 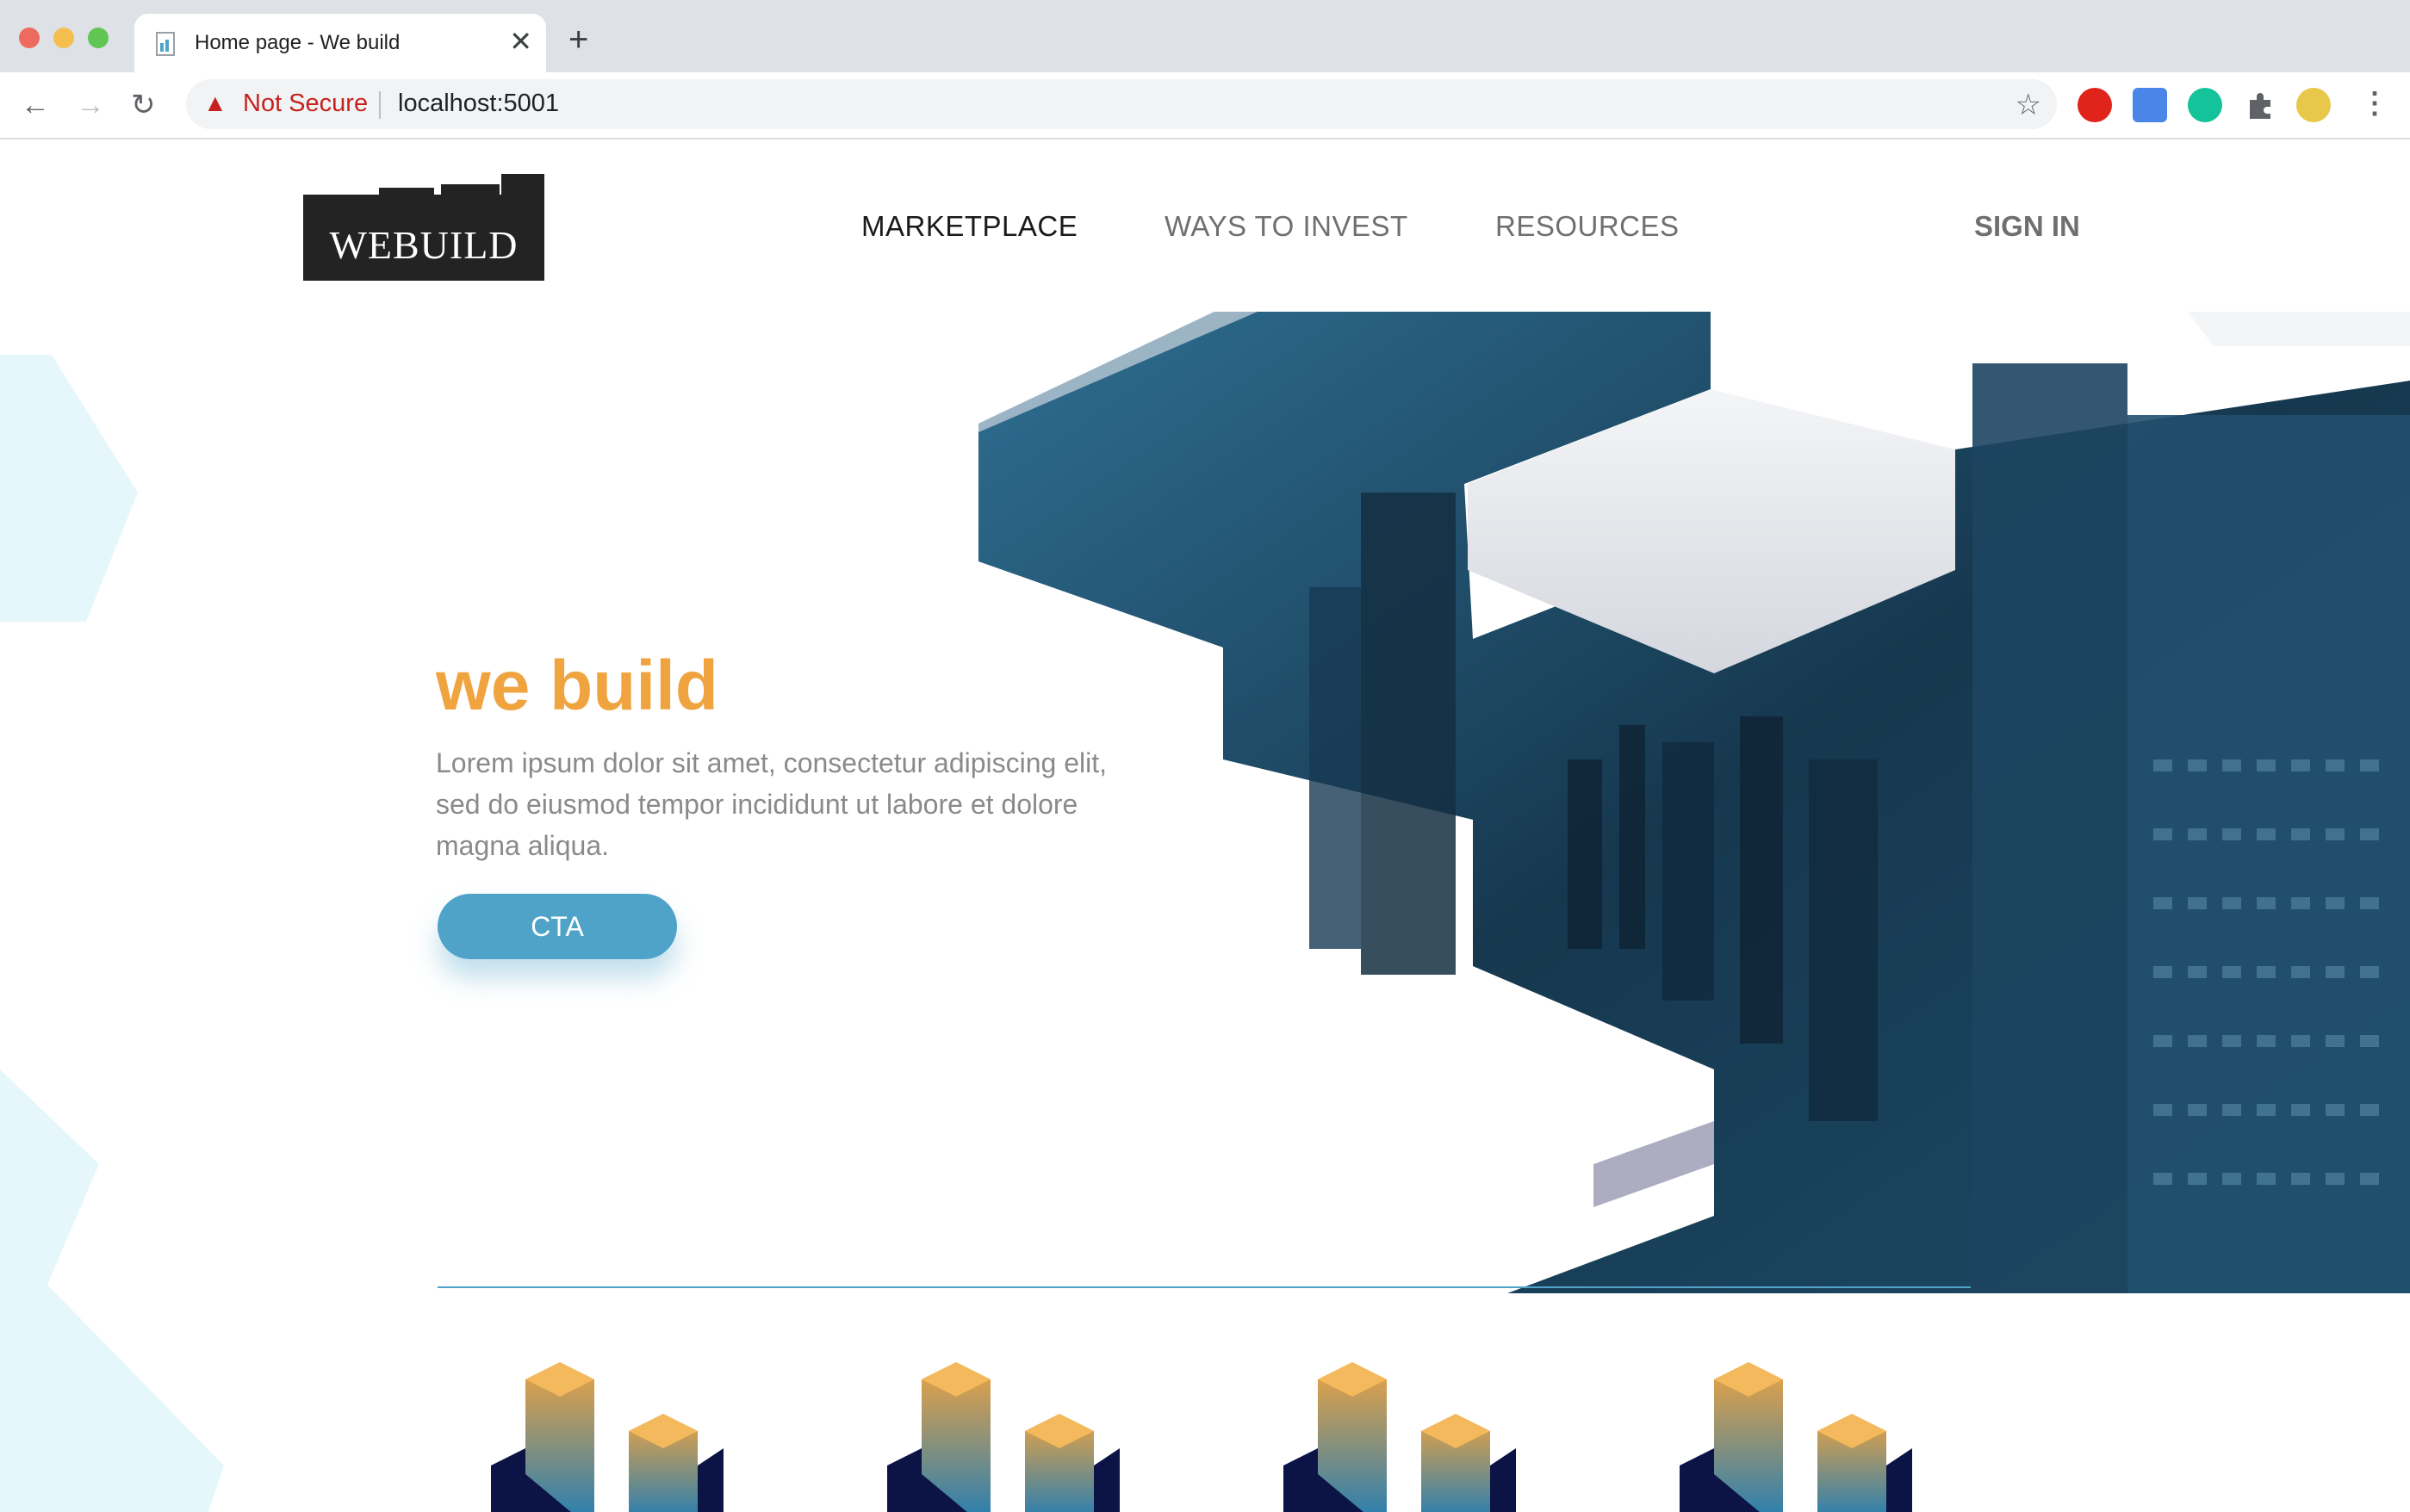 I want to click on translate-extension-icon, so click(x=2150, y=105).